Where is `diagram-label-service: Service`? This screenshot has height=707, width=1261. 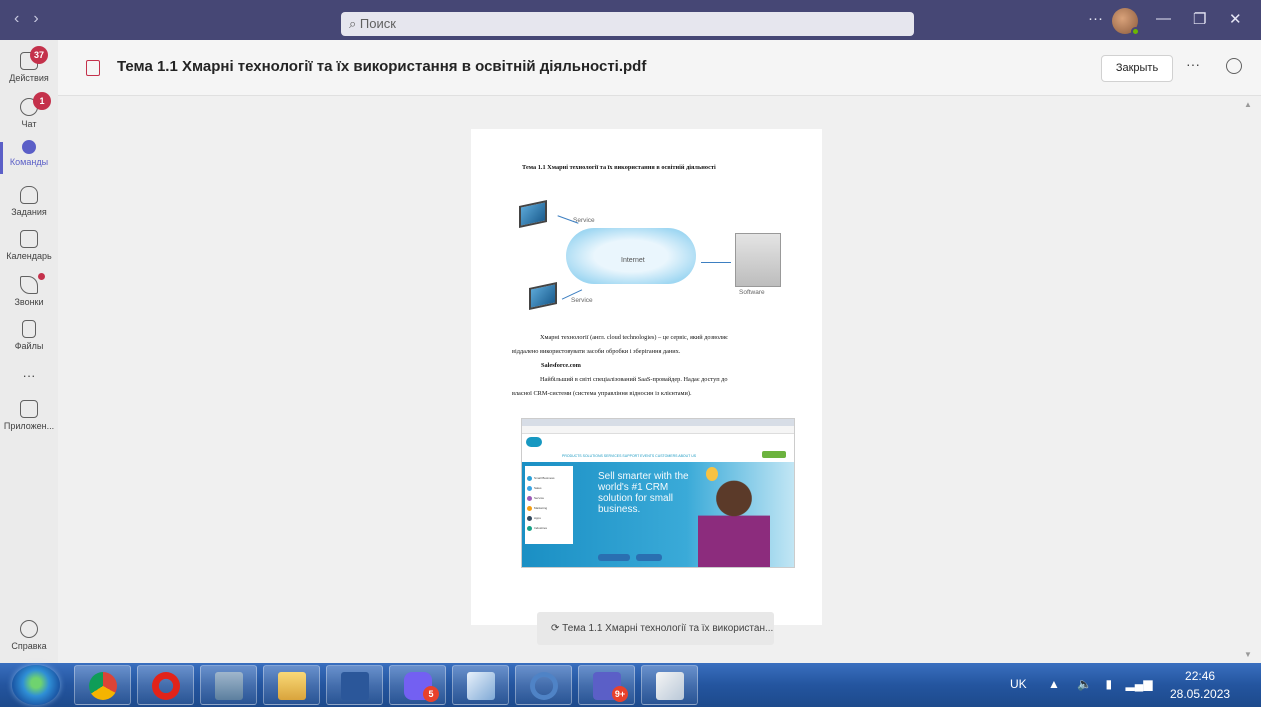
diagram-label-service: Service is located at coordinates (582, 300).